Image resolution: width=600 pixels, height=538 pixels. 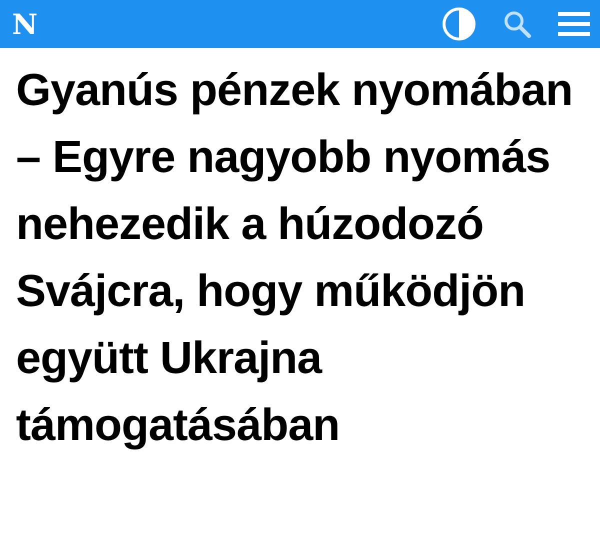 What do you see at coordinates (459, 24) in the screenshot?
I see `contrast-icon` at bounding box center [459, 24].